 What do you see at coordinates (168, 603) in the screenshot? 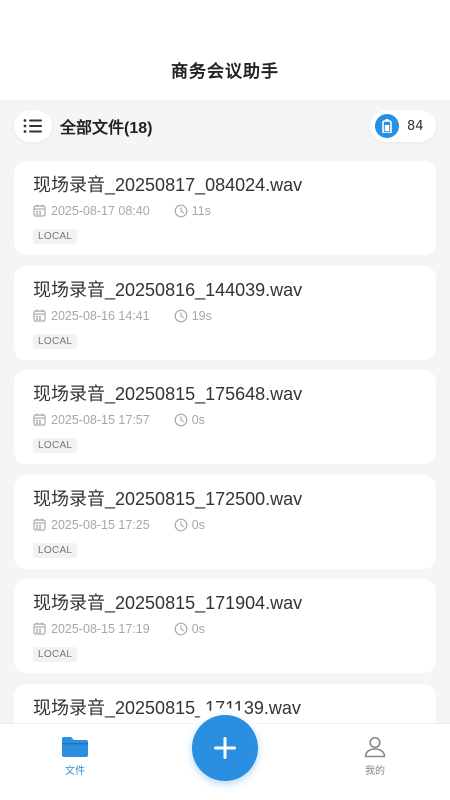
I see `file-name: 现场录音_20250815_171904.wav` at bounding box center [168, 603].